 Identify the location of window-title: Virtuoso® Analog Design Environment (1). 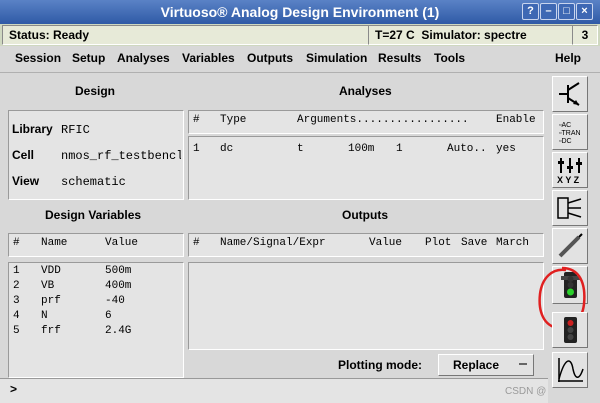
(300, 12).